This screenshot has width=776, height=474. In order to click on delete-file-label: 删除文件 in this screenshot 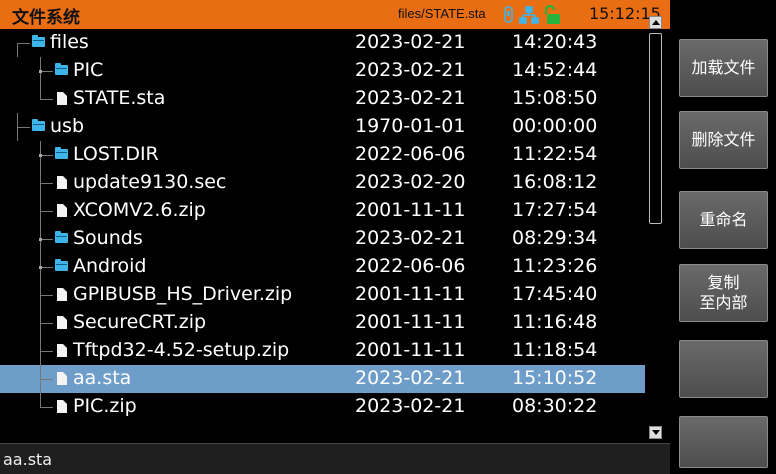, I will do `click(723, 139)`.